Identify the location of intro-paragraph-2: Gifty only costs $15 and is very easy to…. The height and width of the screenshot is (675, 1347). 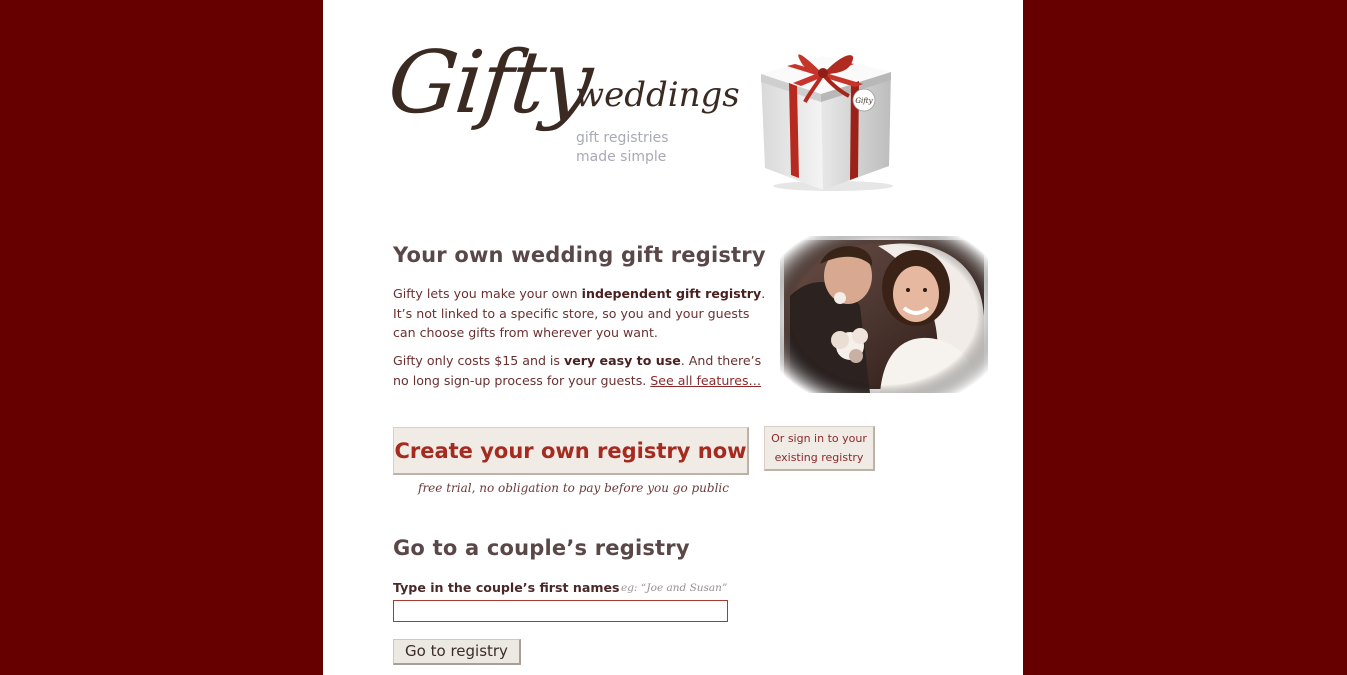
(577, 370).